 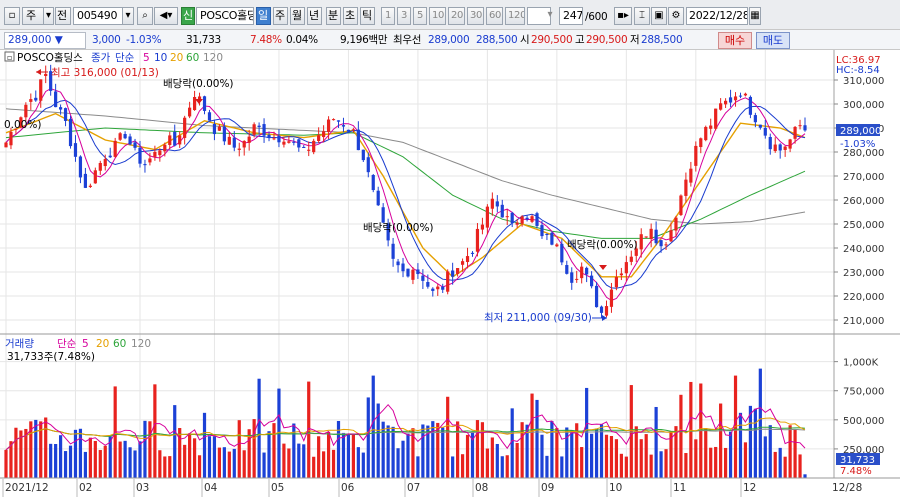 What do you see at coordinates (863, 321) in the screenshot?
I see `price-tick-label: 210,000` at bounding box center [863, 321].